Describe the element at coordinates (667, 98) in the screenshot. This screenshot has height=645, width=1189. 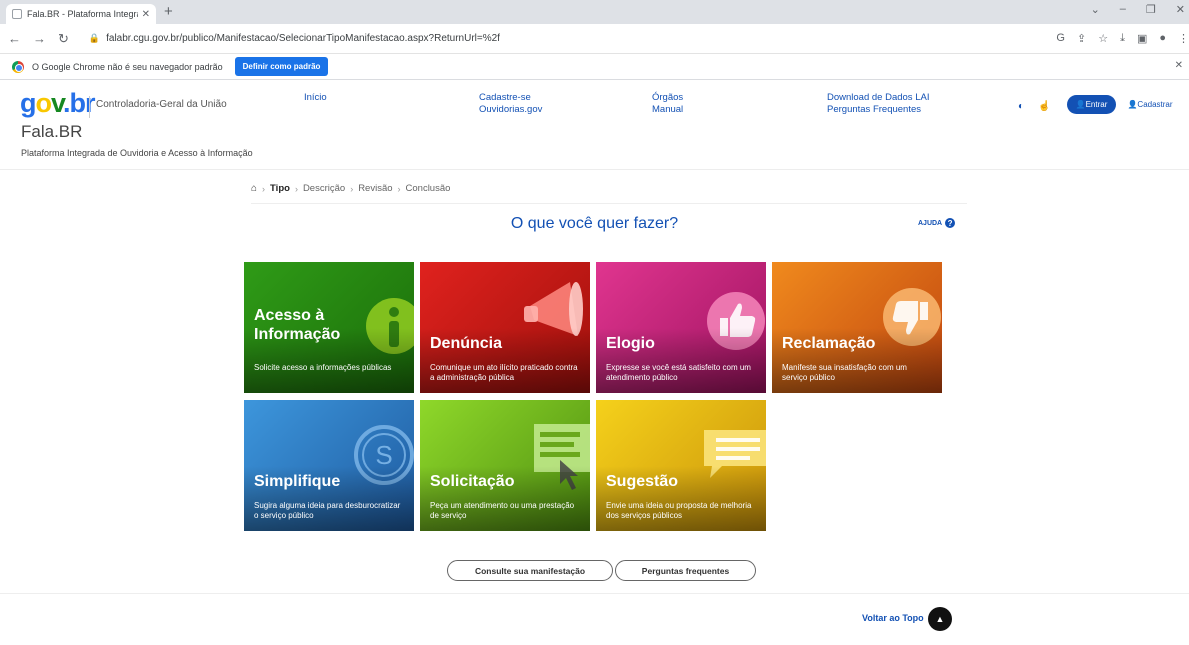
I see `nav-link-orgaos: Órgãos` at that location.